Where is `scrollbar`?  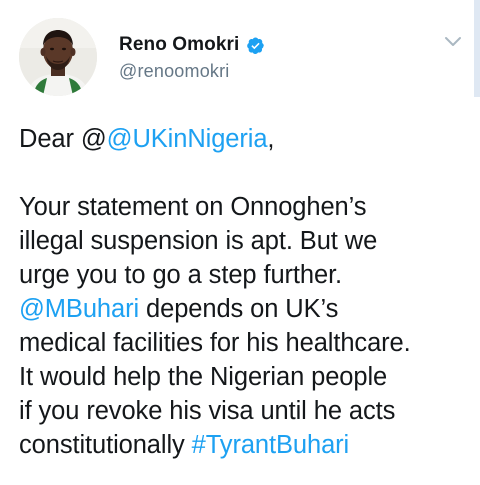
scrollbar is located at coordinates (477, 48).